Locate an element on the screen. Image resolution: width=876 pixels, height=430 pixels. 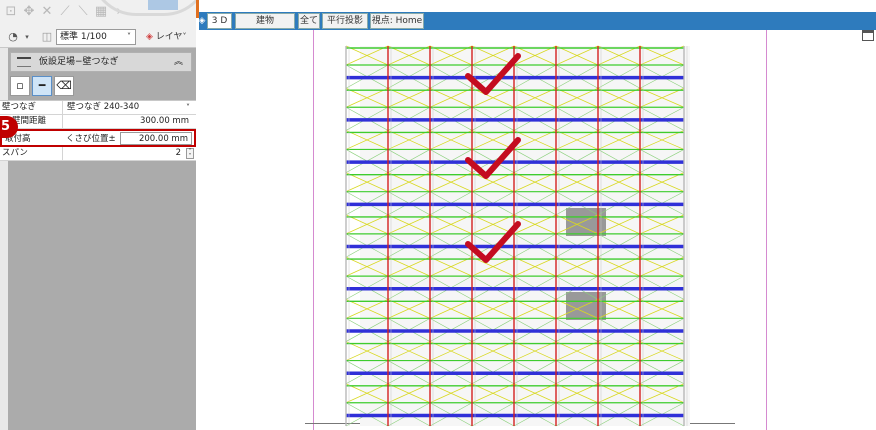
property-row-mount-height: 取付高 くさび位置± 200.00 mm is located at coordinates (98, 138).